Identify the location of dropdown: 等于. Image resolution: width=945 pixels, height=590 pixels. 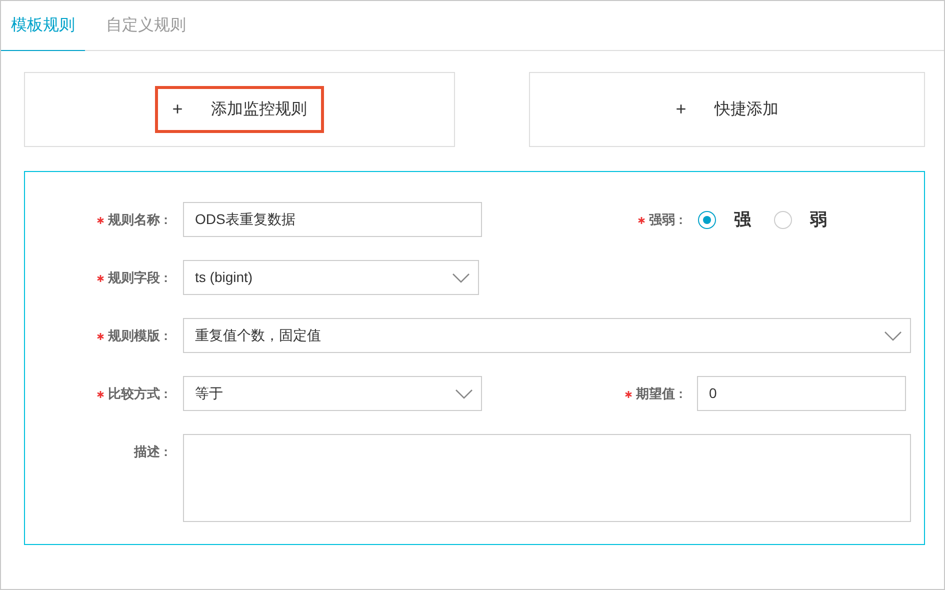
(332, 393).